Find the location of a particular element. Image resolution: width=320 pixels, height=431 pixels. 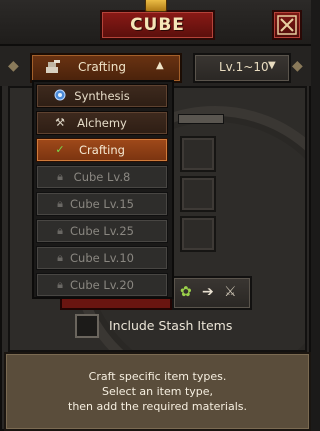

crafting-icon is located at coordinates (53, 66).